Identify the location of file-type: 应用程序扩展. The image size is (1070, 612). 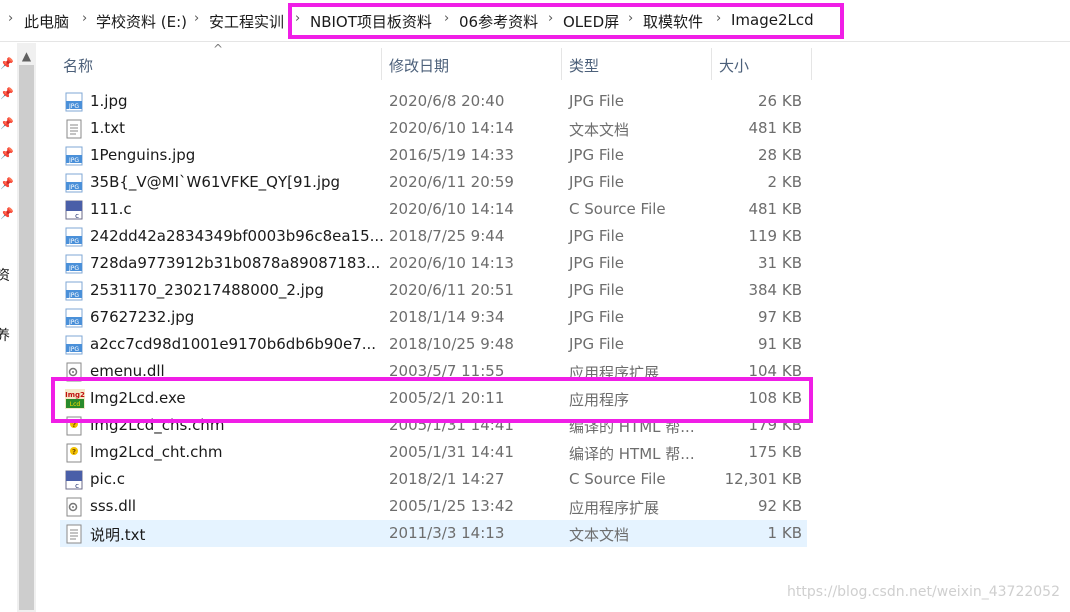
(614, 508).